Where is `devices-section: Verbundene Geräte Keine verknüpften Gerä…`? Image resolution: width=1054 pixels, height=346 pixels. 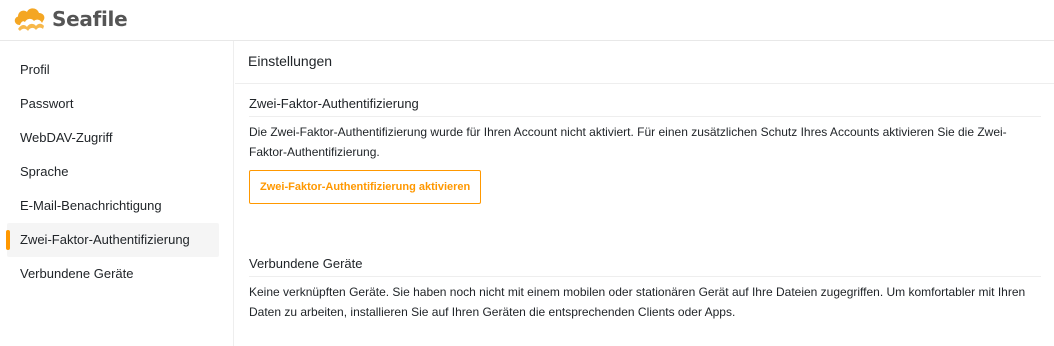 devices-section: Verbundene Geräte Keine verknüpften Gerä… is located at coordinates (645, 289).